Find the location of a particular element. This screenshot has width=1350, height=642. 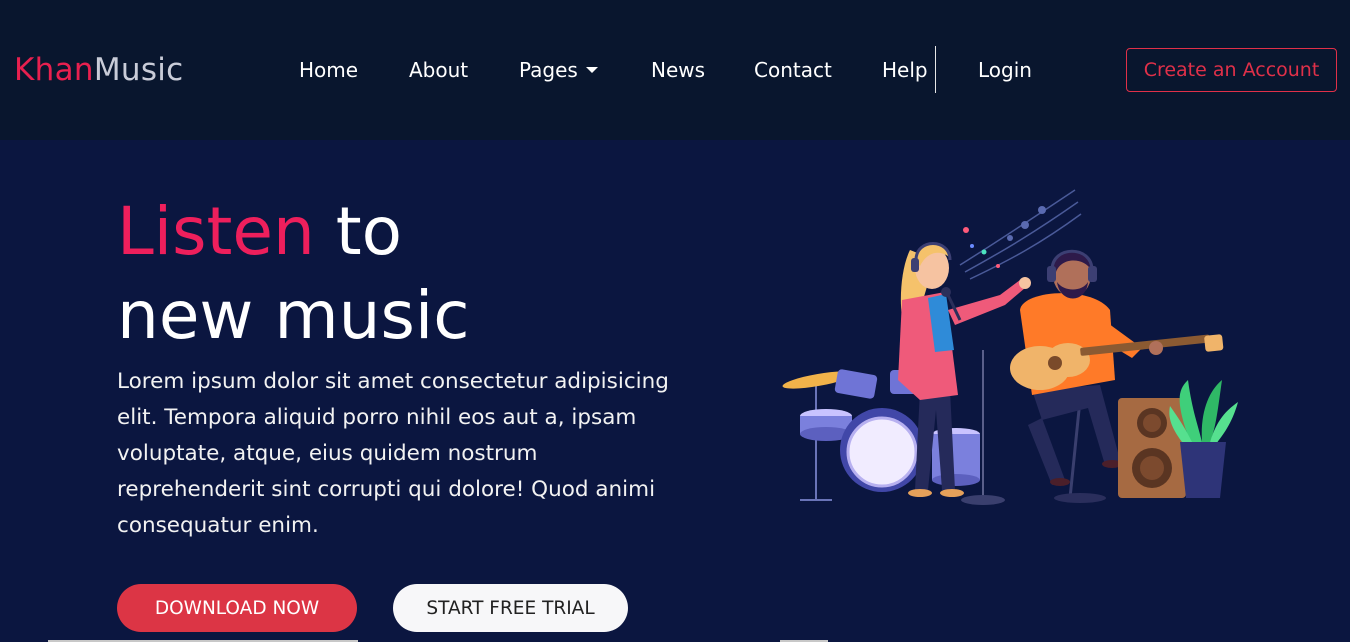

nav-divider is located at coordinates (935, 69).